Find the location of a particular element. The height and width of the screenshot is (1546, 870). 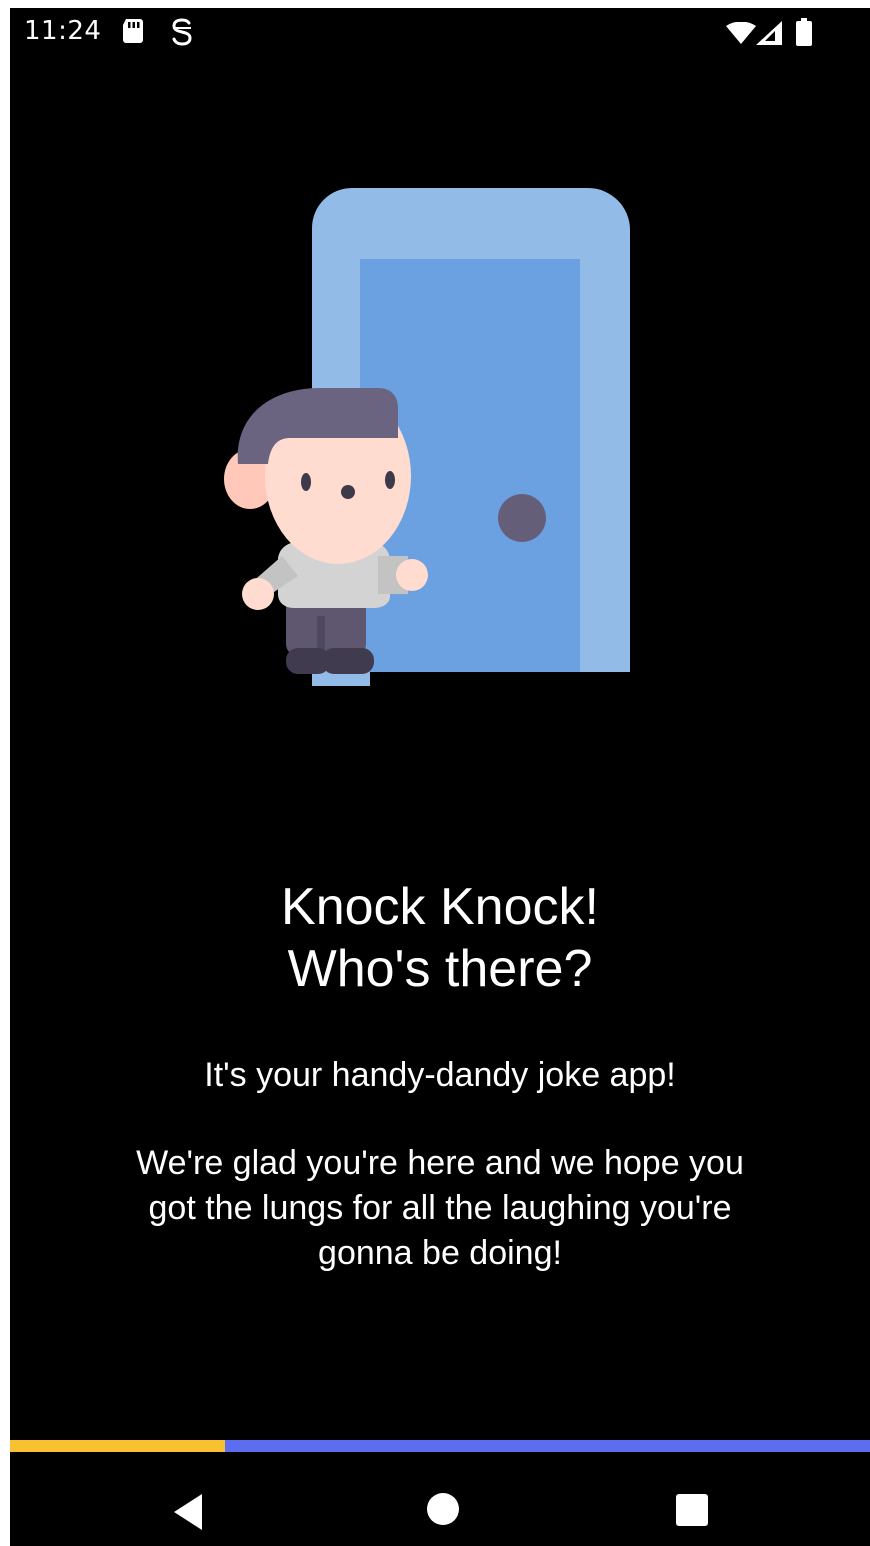

back-icon is located at coordinates (188, 1514).